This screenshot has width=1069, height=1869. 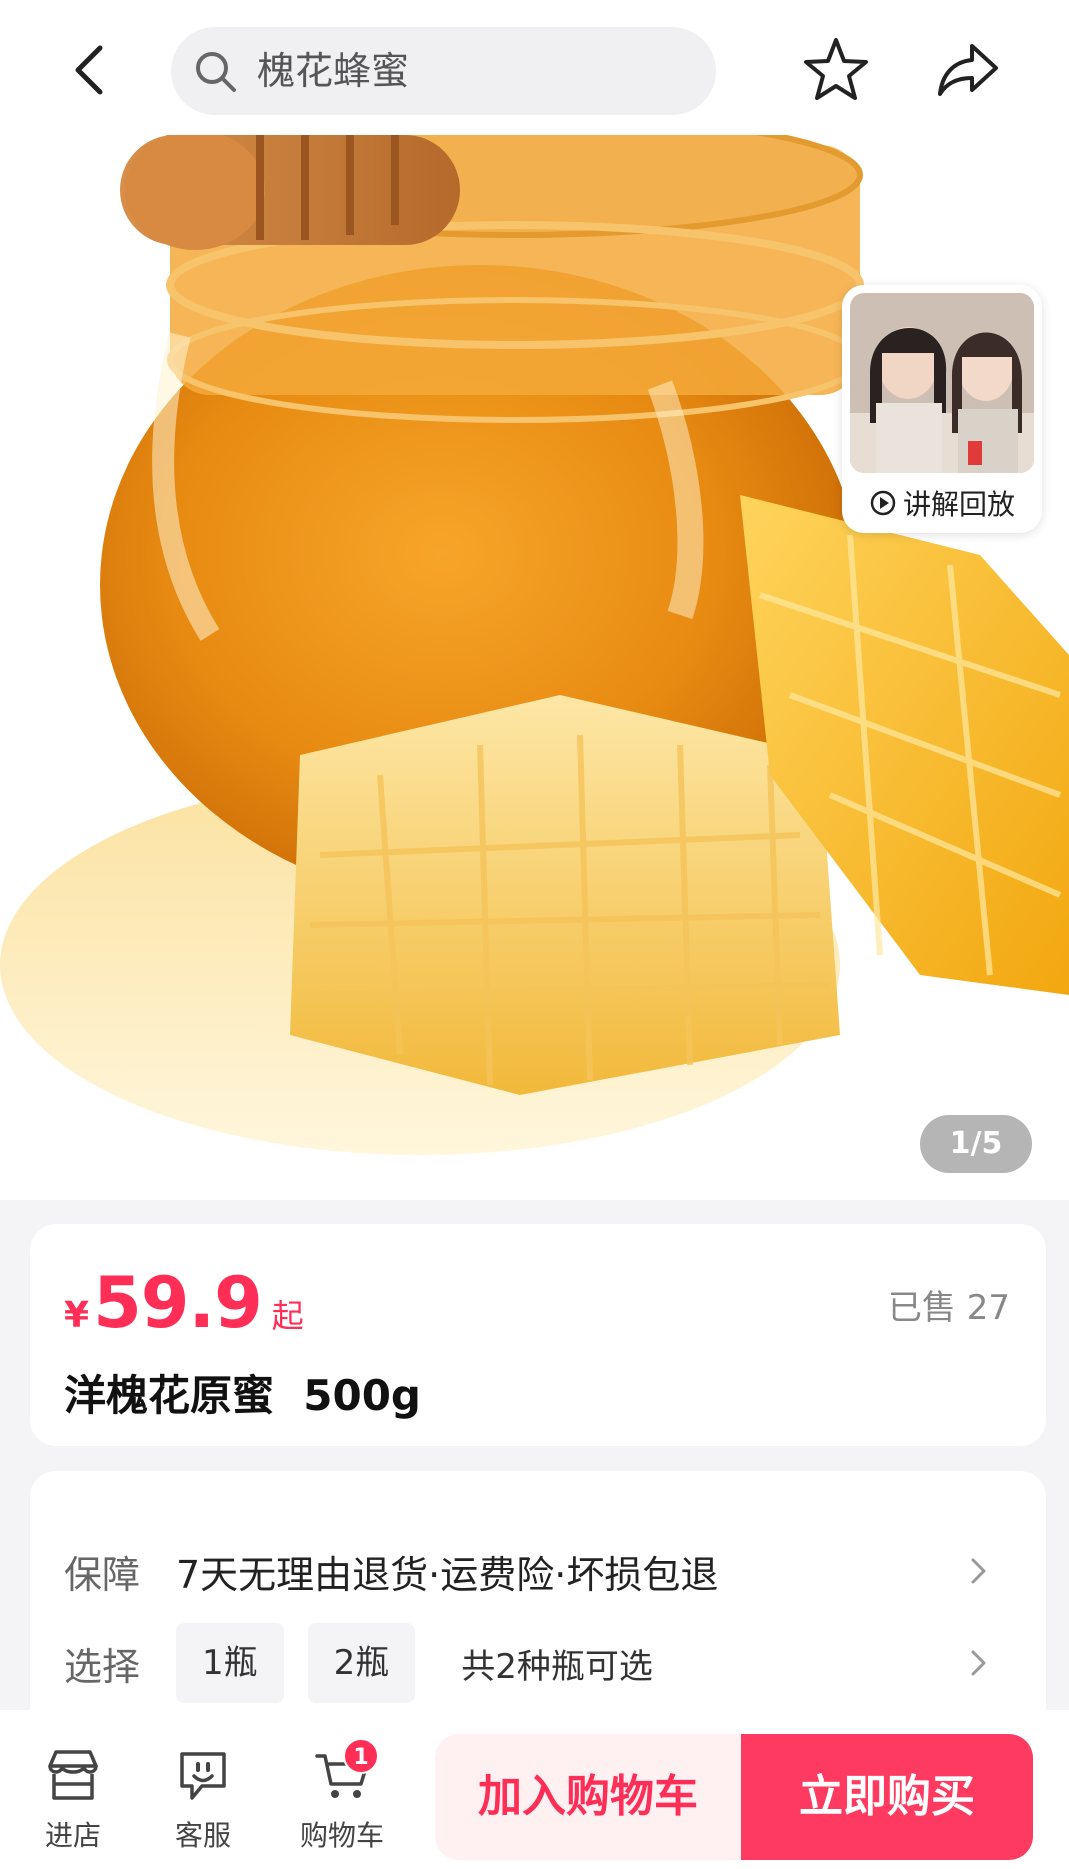 I want to click on top-bar: 槐花蜂蜜, so click(x=534, y=67).